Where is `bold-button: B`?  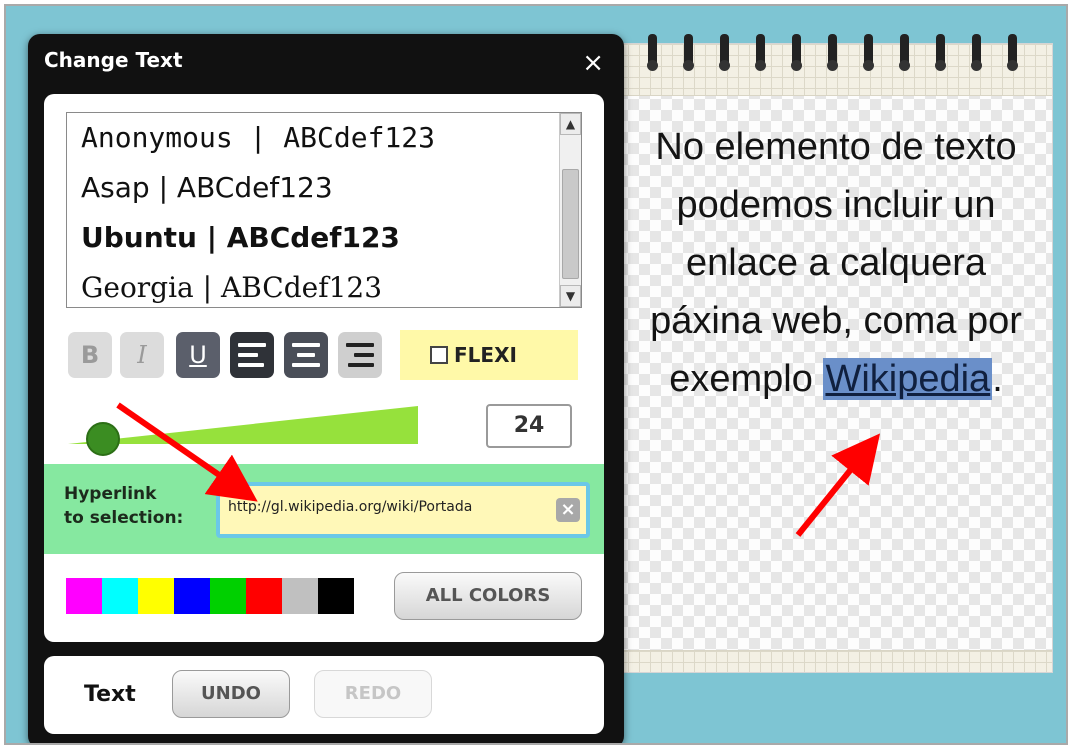 bold-button: B is located at coordinates (90, 355).